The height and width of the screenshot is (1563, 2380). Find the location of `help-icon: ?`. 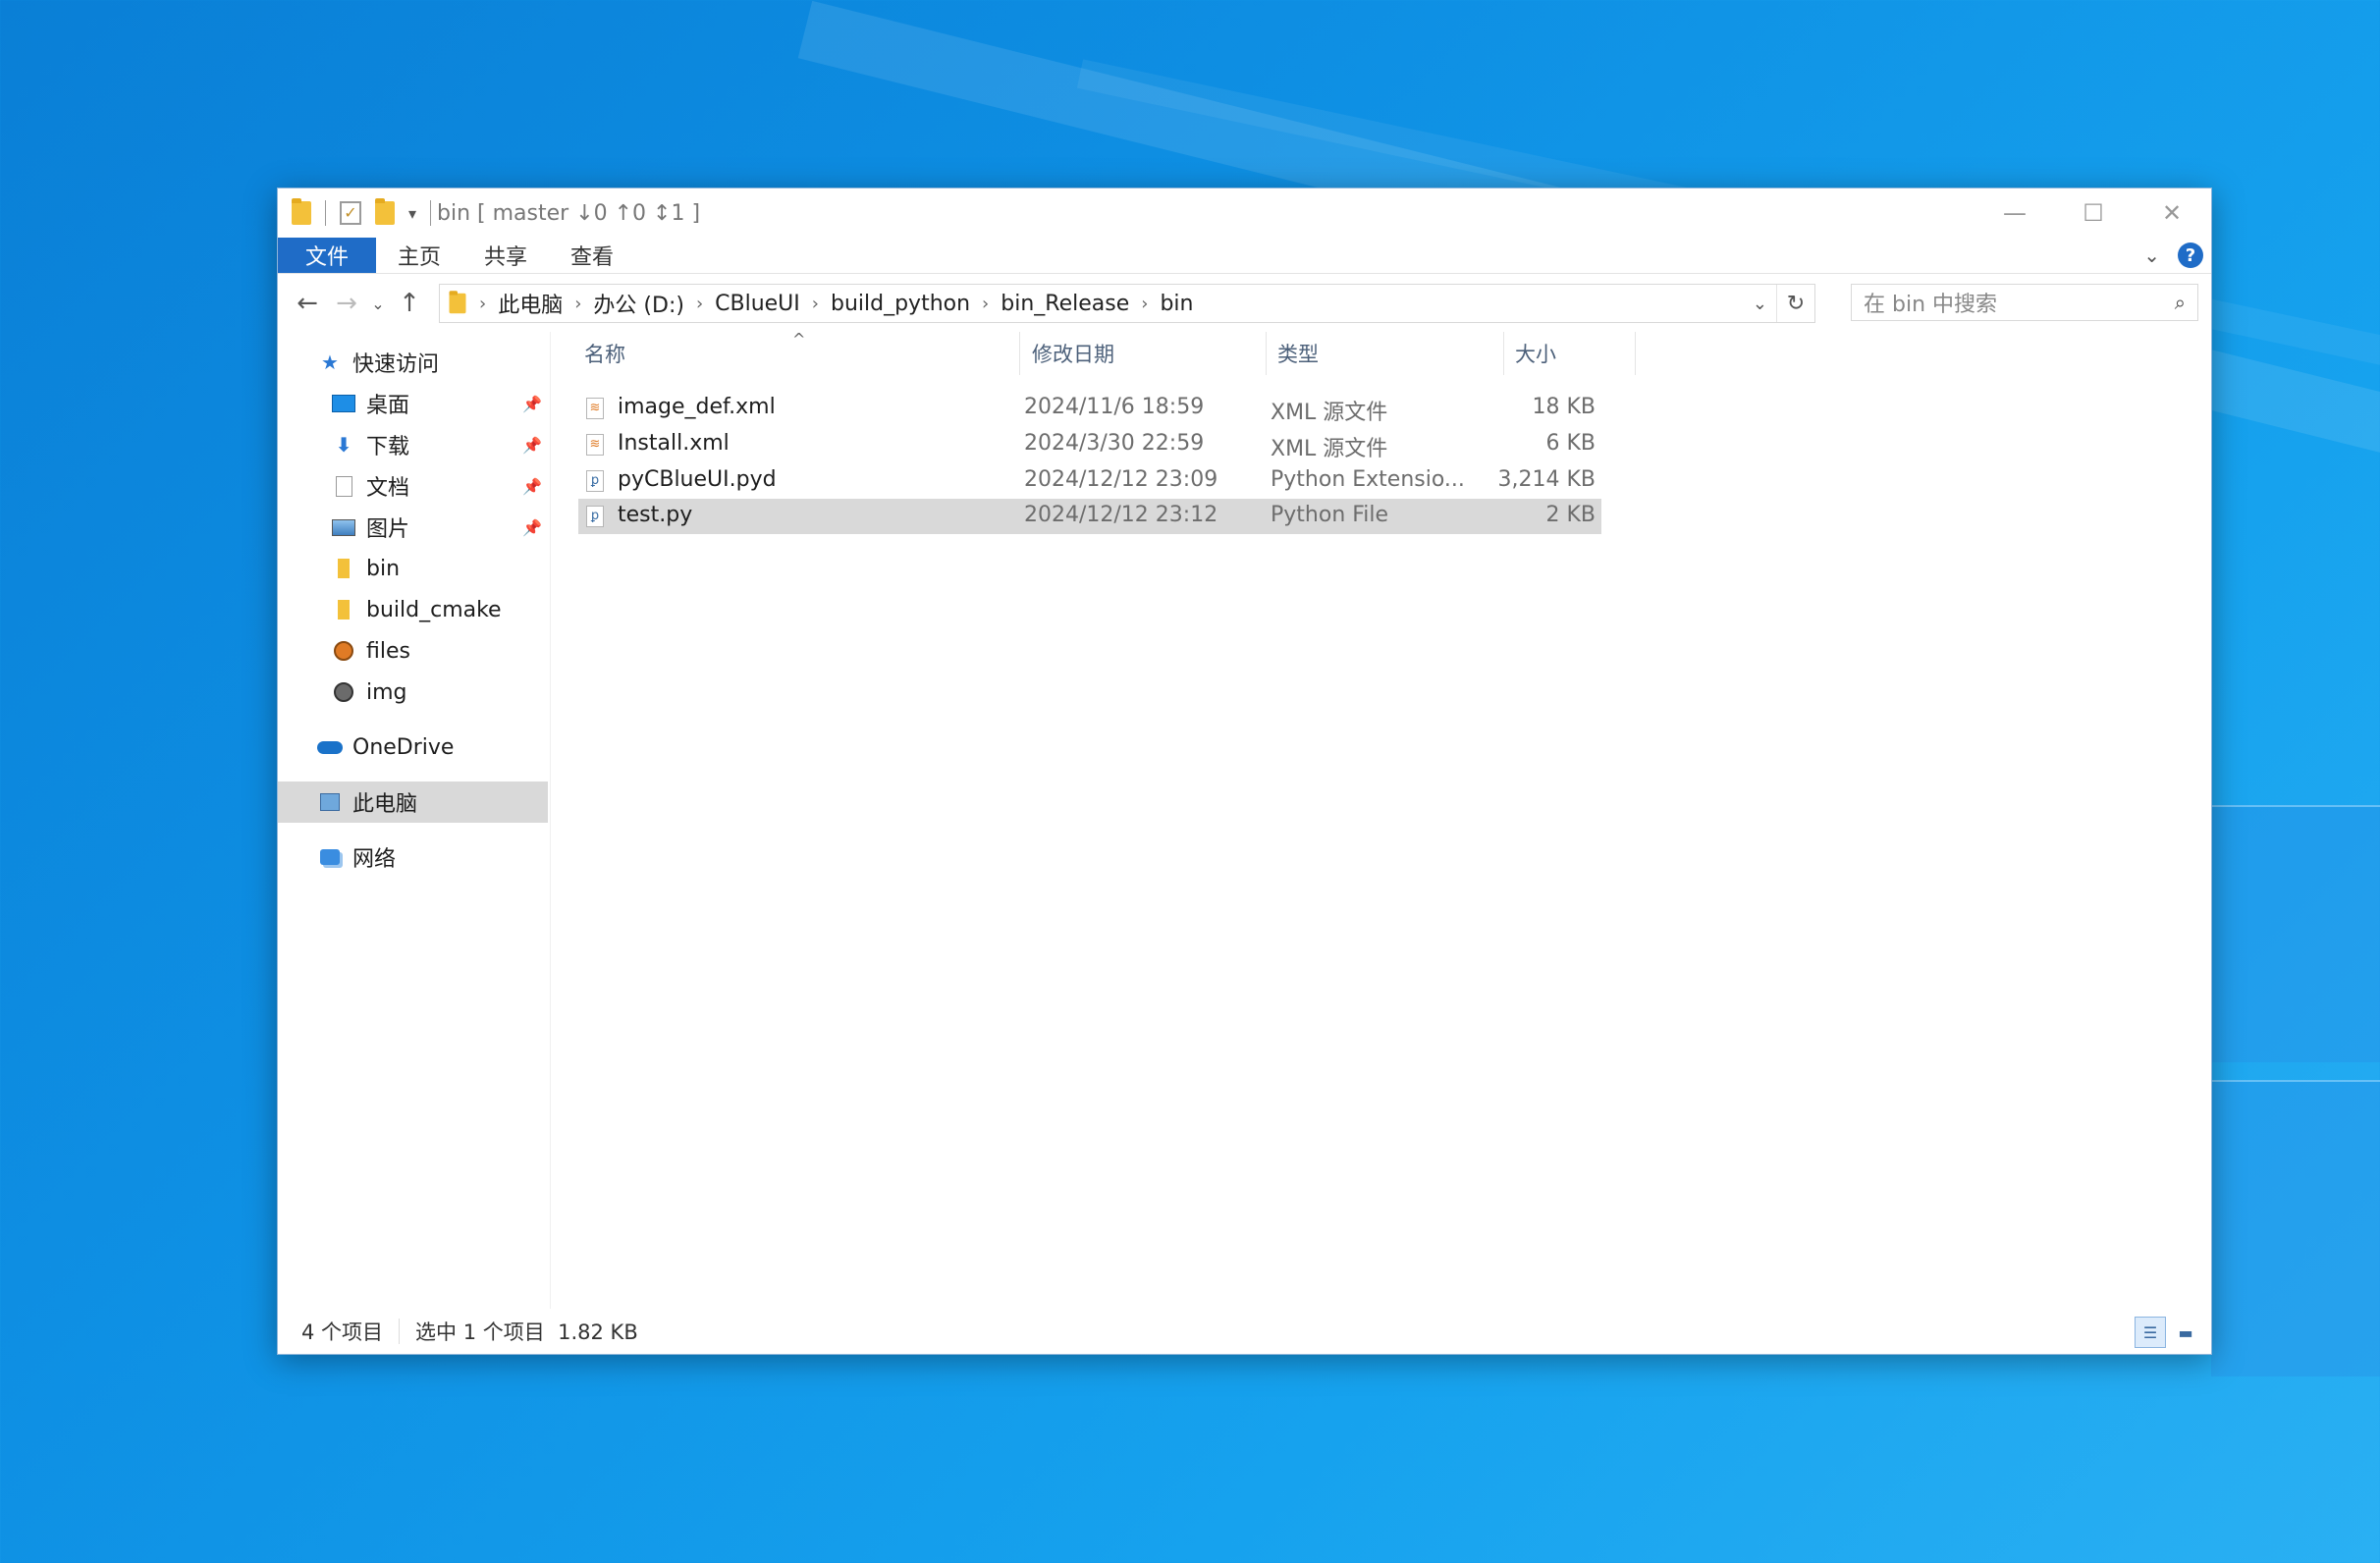

help-icon: ? is located at coordinates (2190, 255).